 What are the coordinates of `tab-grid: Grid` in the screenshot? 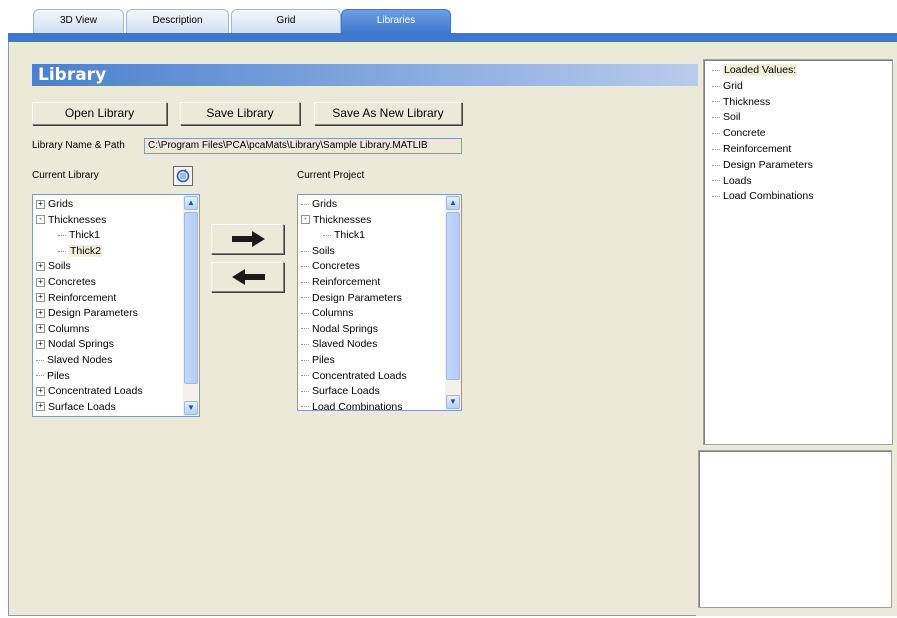 It's located at (286, 21).